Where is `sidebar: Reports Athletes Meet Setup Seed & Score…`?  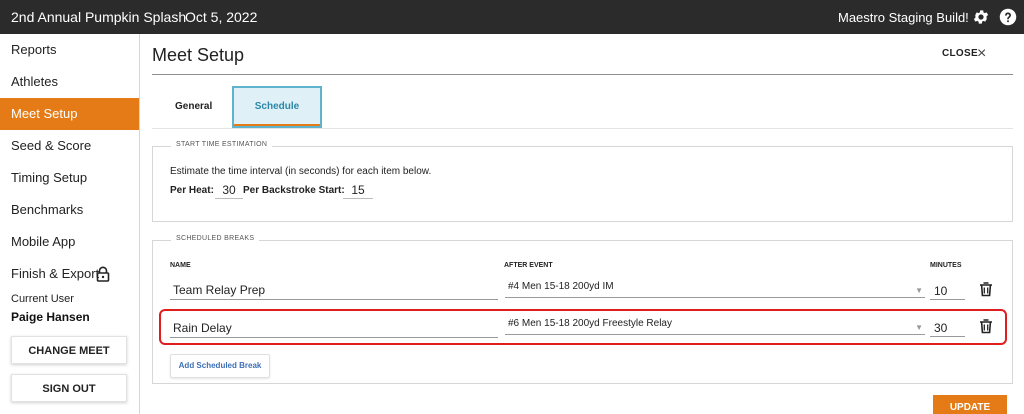 sidebar: Reports Athletes Meet Setup Seed & Score… is located at coordinates (70, 224).